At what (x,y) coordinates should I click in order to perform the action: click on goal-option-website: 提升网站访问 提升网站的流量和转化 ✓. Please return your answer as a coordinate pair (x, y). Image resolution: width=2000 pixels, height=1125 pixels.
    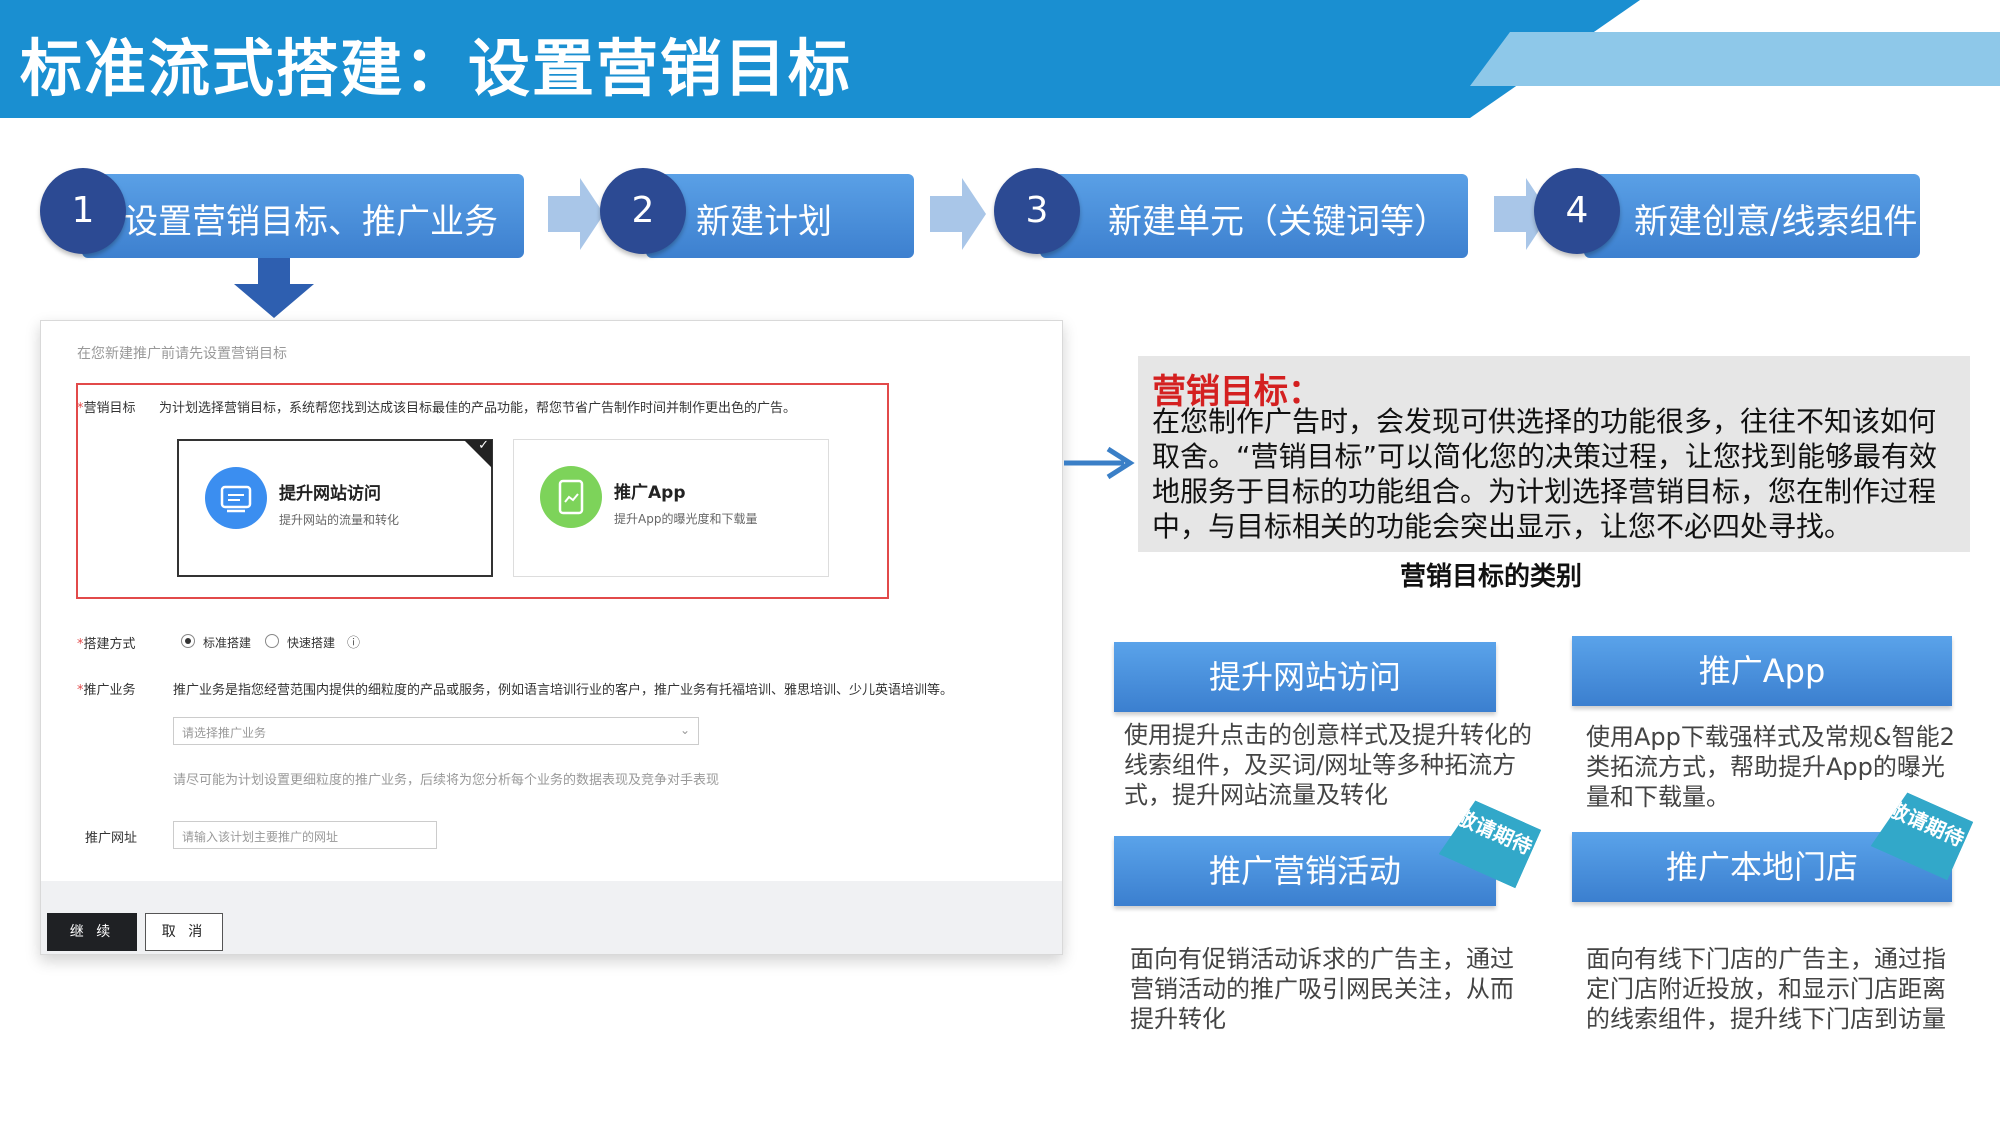
    Looking at the image, I should click on (335, 507).